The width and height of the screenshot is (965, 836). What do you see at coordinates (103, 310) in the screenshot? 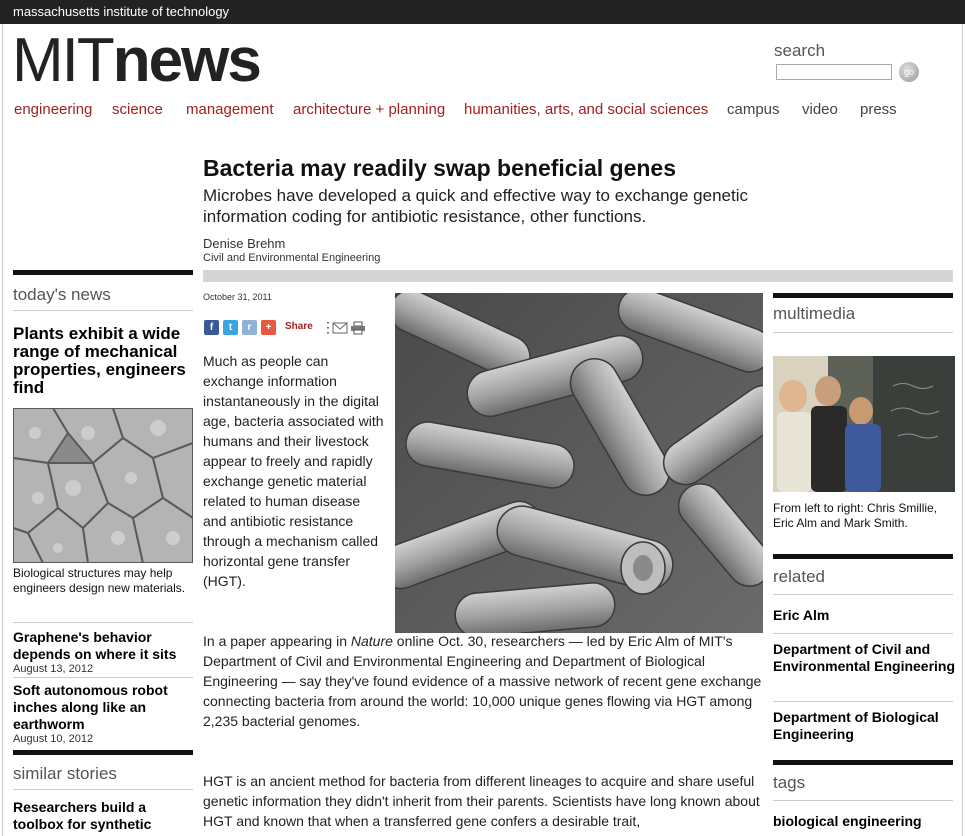
I see `todays-news-divider` at bounding box center [103, 310].